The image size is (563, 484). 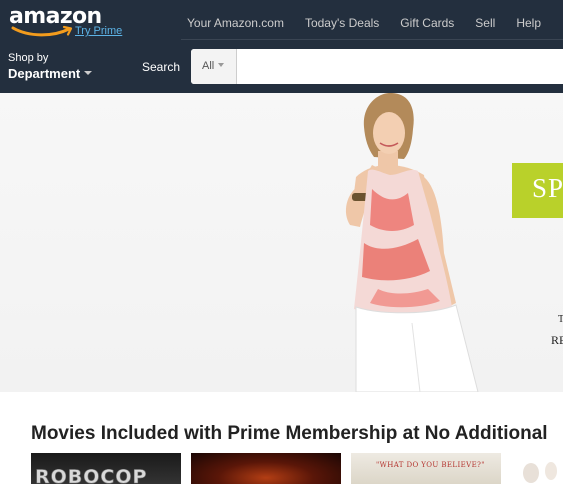 I want to click on search-label: Search, so click(x=161, y=67).